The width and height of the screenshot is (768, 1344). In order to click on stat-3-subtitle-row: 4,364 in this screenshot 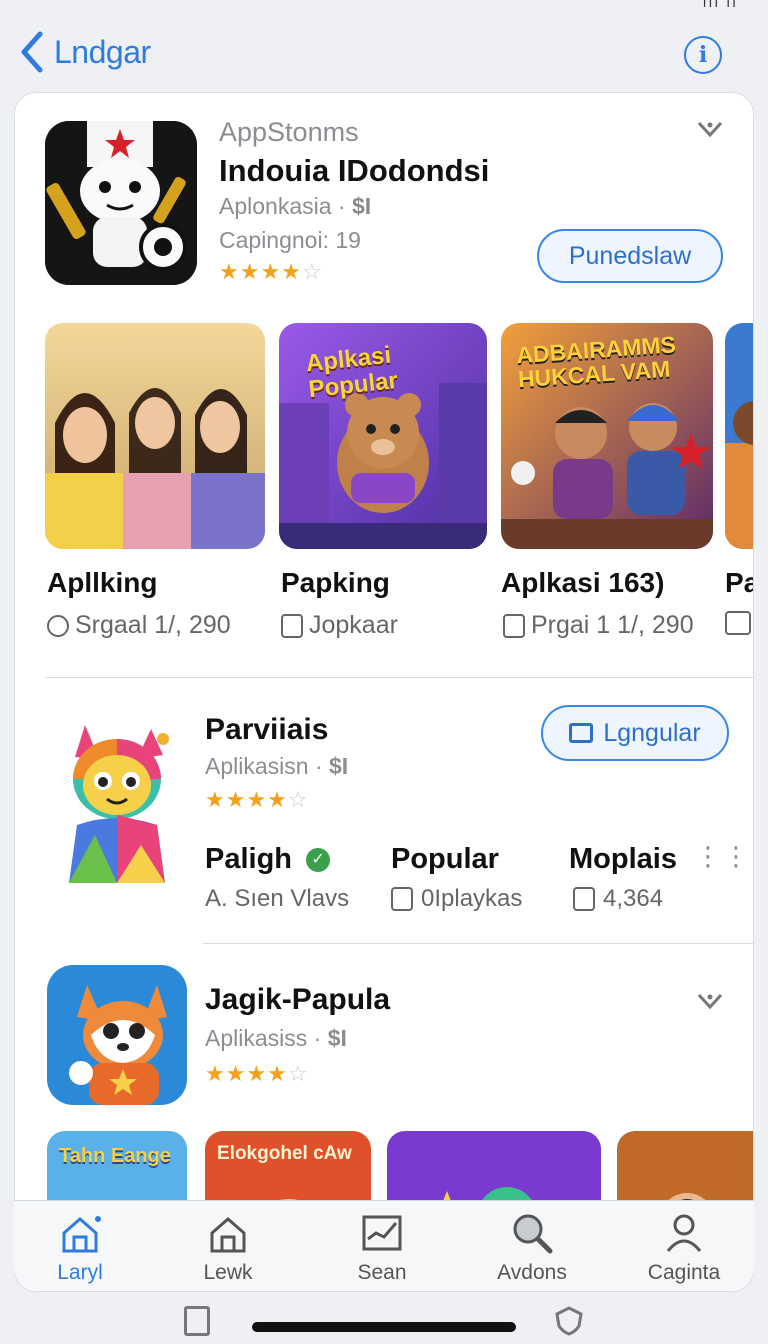, I will do `click(618, 899)`.